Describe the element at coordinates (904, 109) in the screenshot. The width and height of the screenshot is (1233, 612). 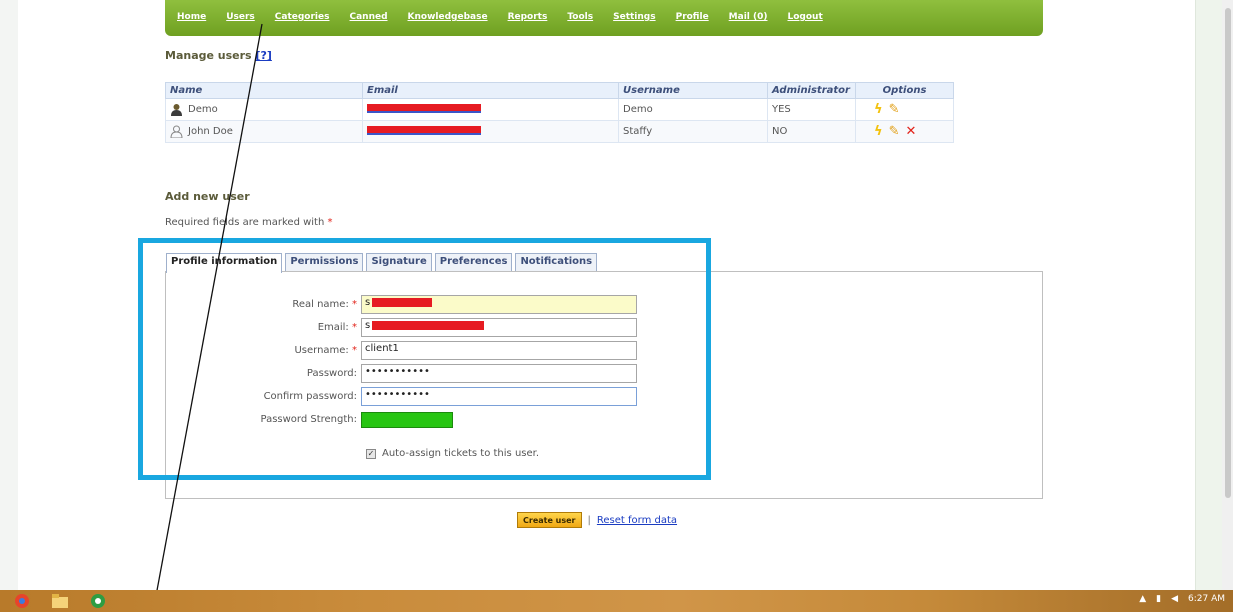
I see `cell-options: ϟ ✎` at that location.